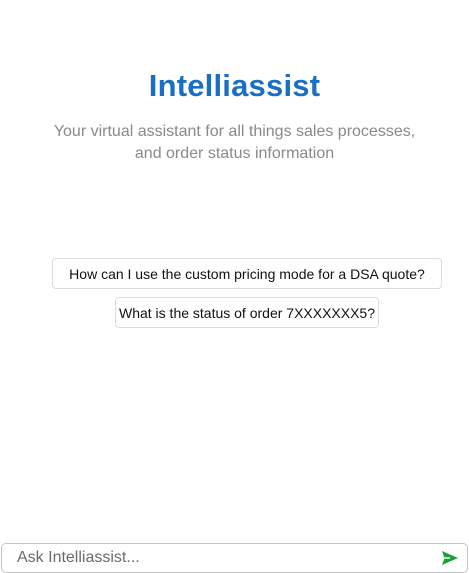  I want to click on suggestion-chip-order-status: What is the status of order 7XXXXXXX5?, so click(247, 312).